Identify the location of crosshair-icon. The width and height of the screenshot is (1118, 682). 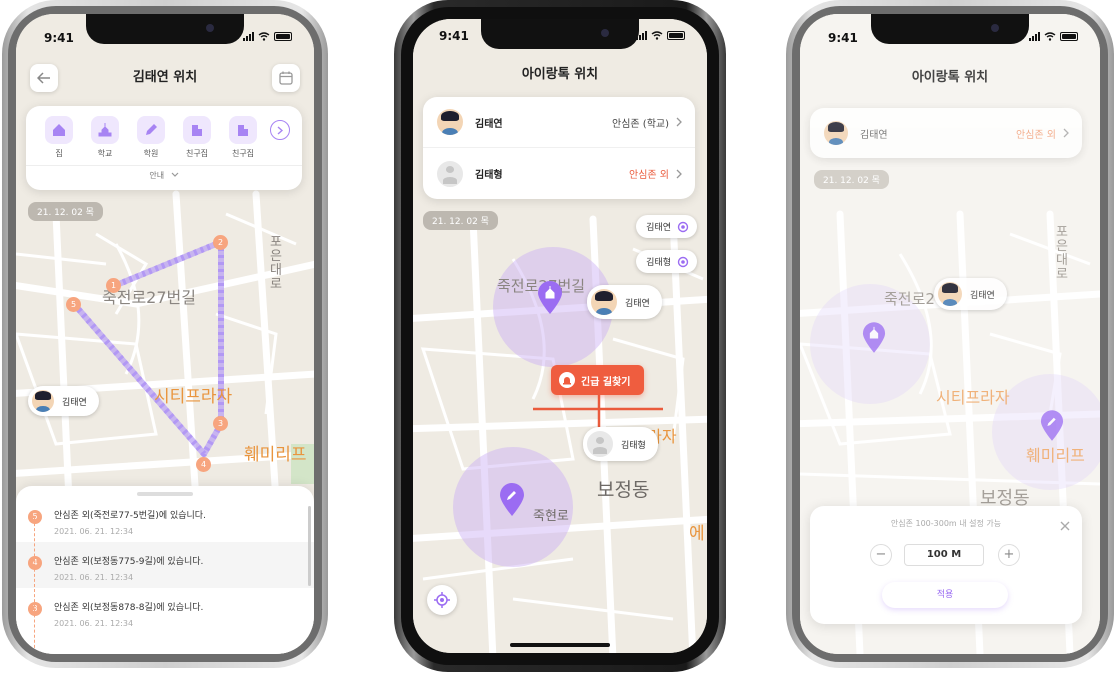
(442, 600).